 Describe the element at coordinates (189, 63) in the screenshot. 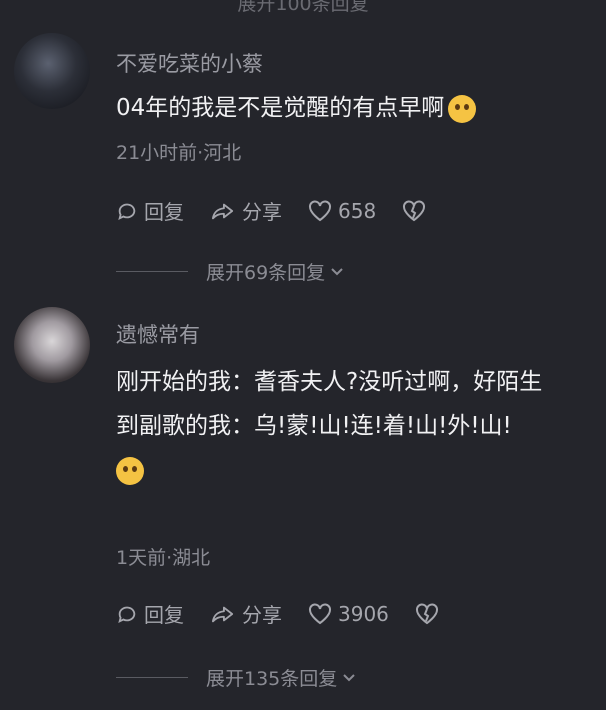

I see `username: 不爱吃菜的小蔡` at that location.